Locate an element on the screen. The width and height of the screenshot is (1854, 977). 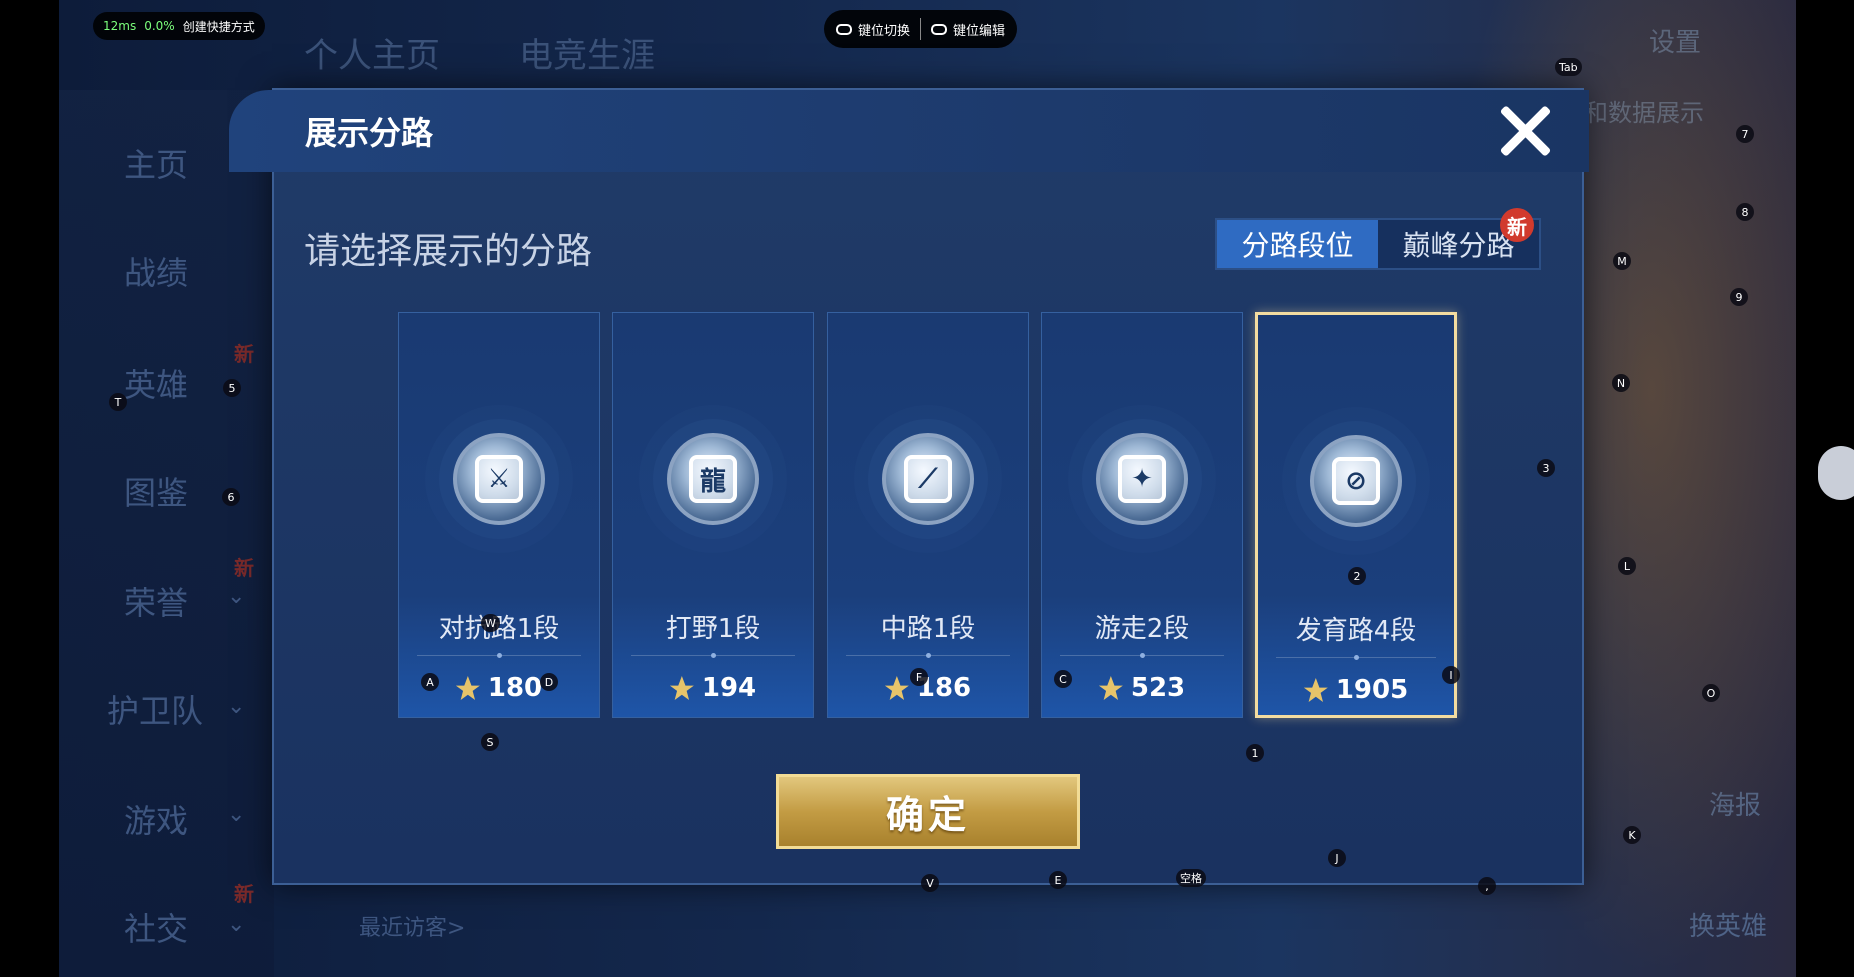
key-hint: A is located at coordinates (430, 682).